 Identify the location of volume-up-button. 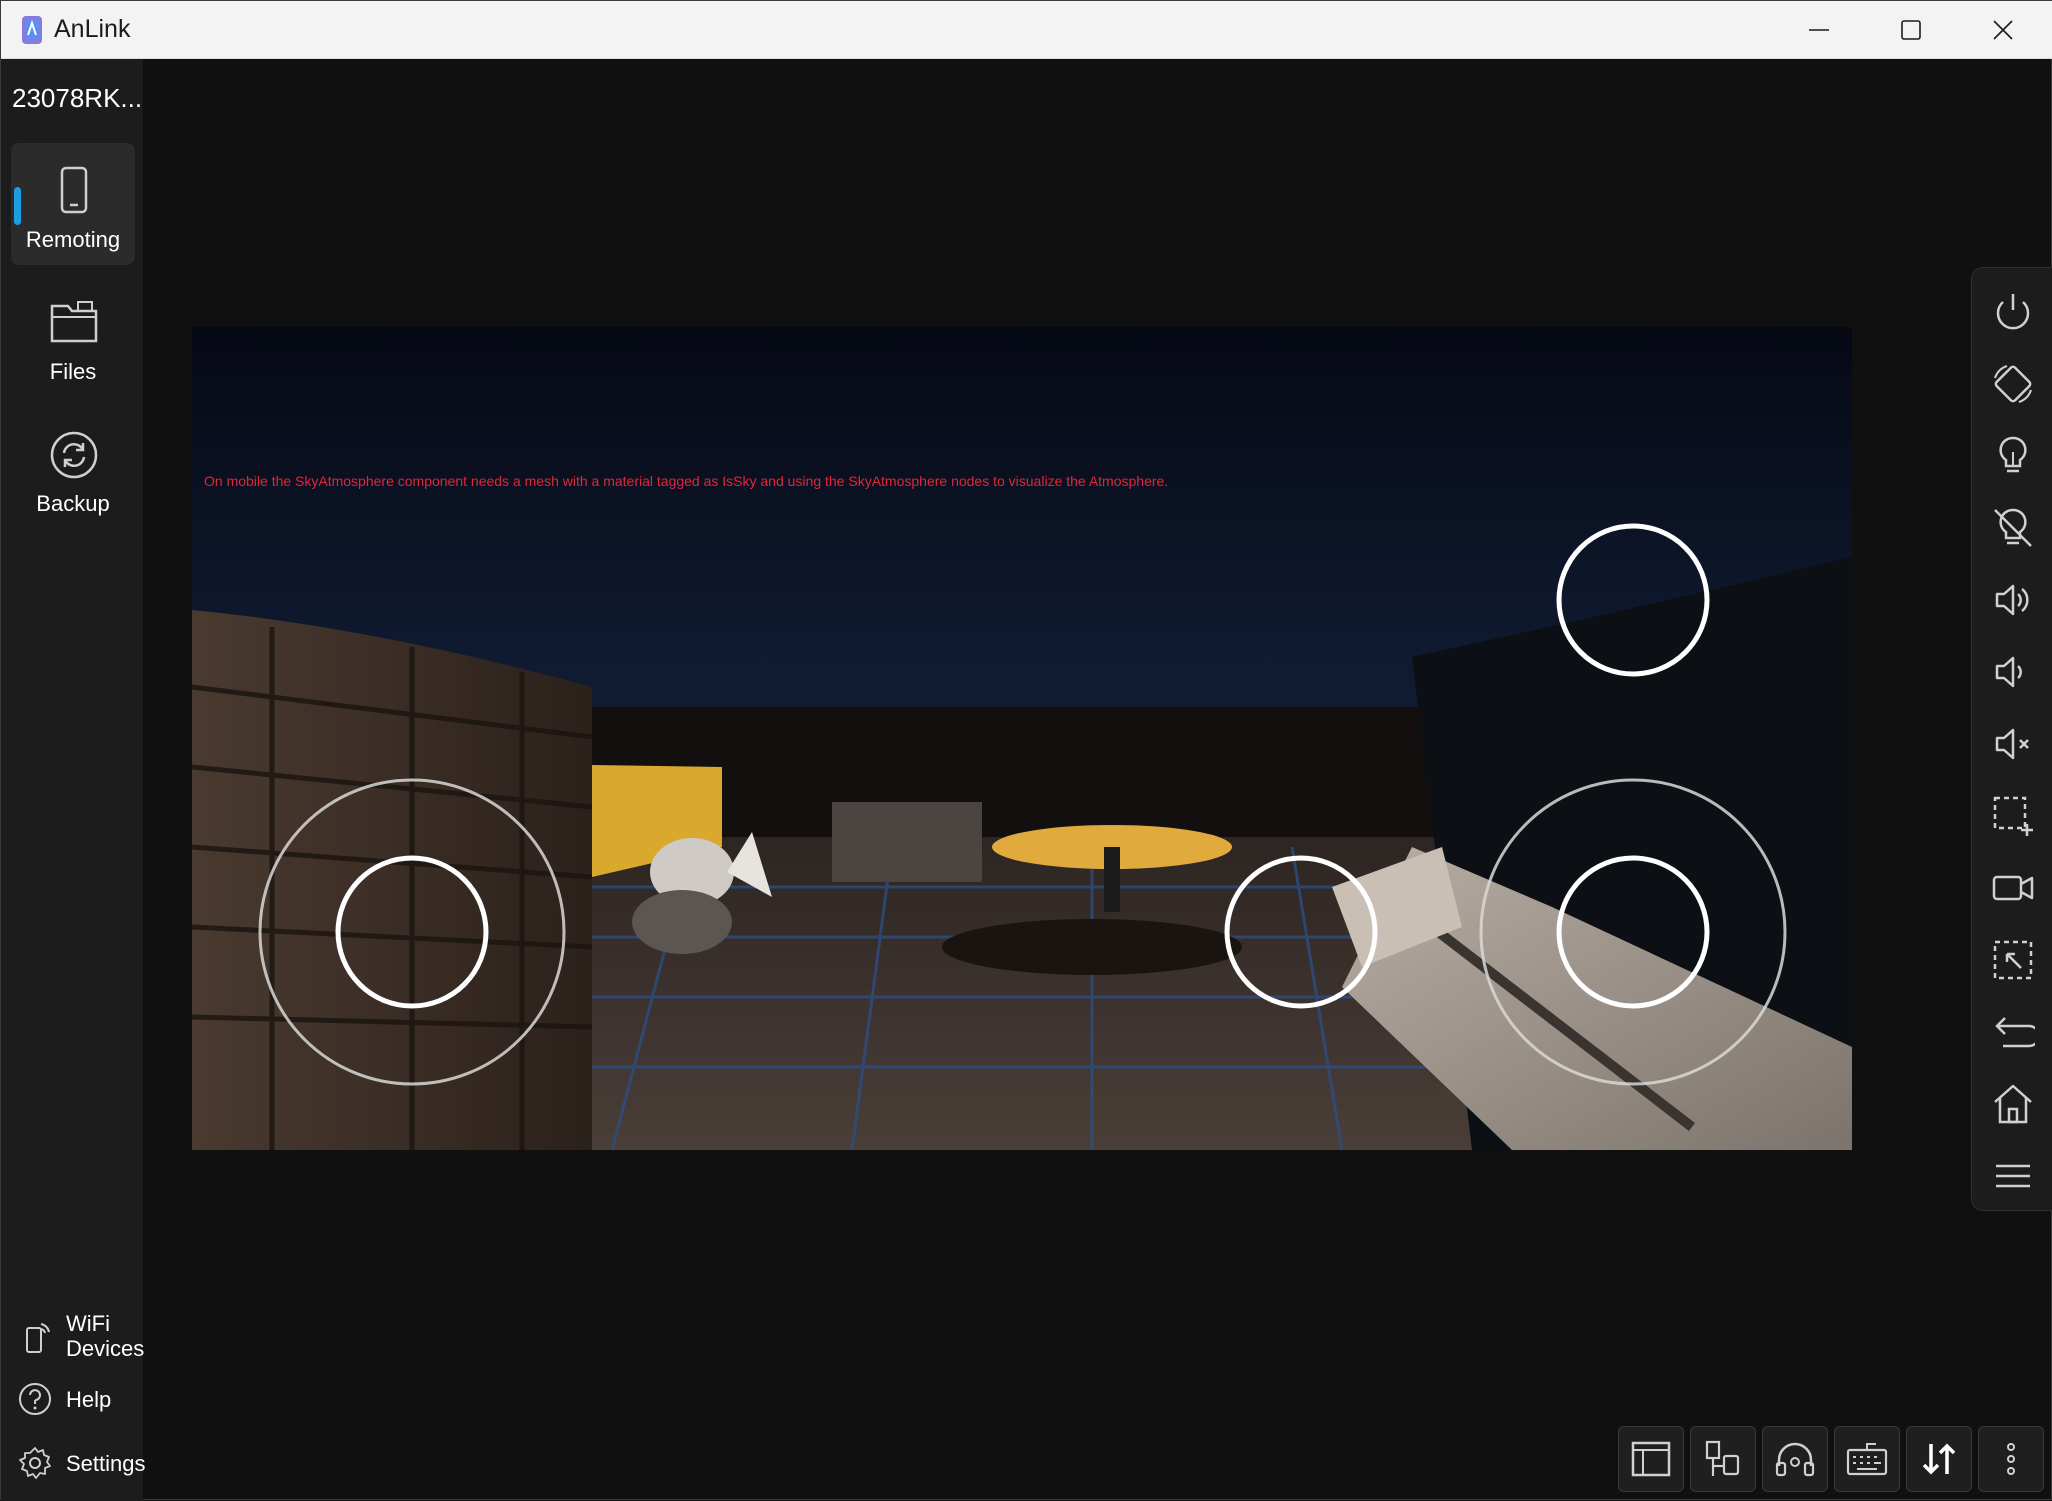
(2013, 600).